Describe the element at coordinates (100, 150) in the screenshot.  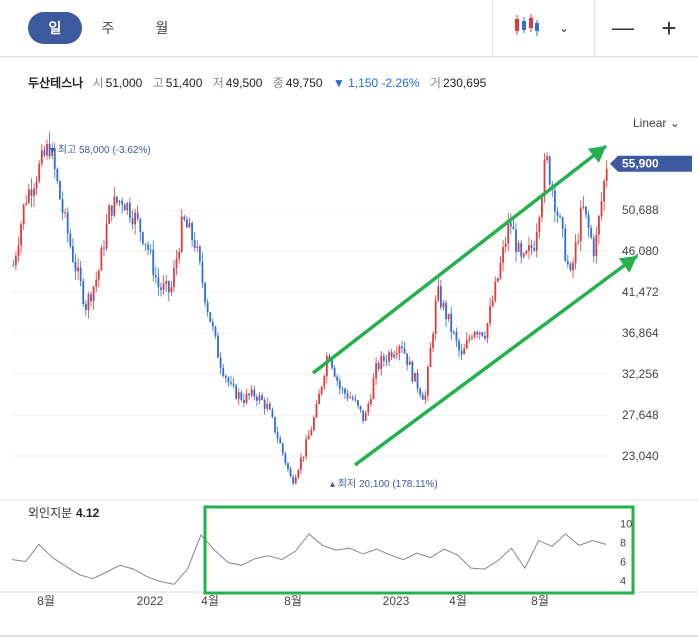
I see `high-marker-label: ▾ 최고 58,000 (-3.62%)` at that location.